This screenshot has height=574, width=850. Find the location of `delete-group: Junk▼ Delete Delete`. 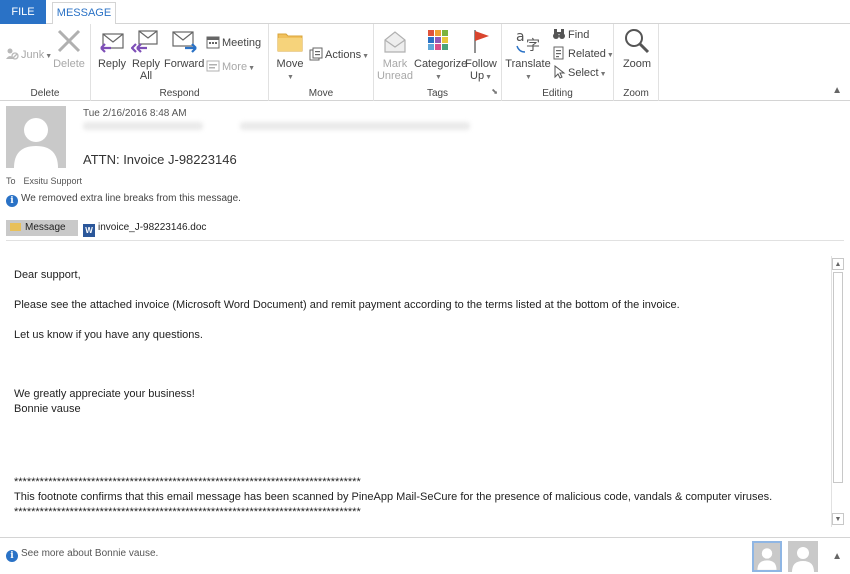

delete-group: Junk▼ Delete Delete is located at coordinates (45, 62).